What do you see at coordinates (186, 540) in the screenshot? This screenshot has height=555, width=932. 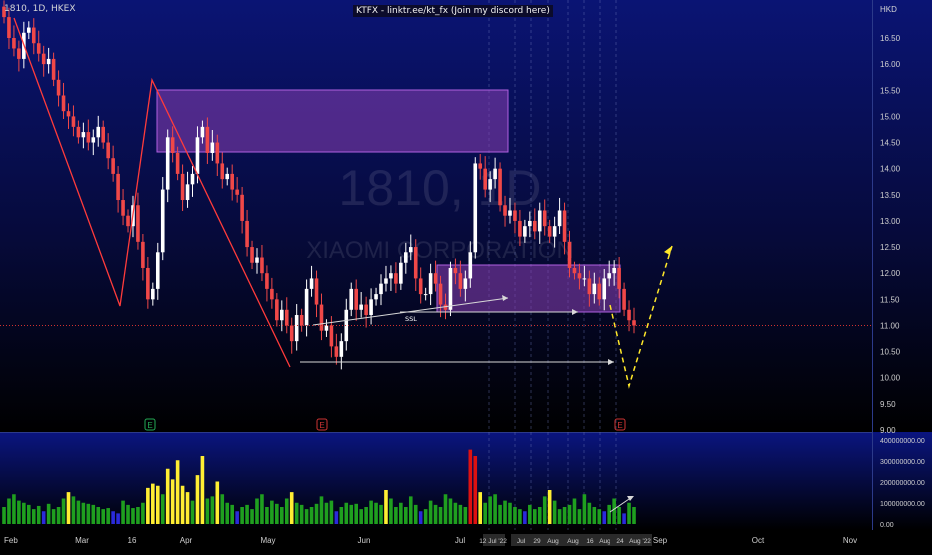 I see `time-tick-label: Apr` at bounding box center [186, 540].